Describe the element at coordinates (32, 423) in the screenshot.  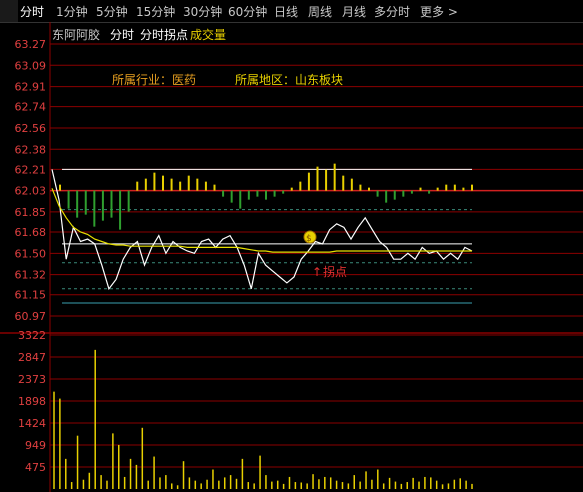
I see `volume-tick-label: 1424` at that location.